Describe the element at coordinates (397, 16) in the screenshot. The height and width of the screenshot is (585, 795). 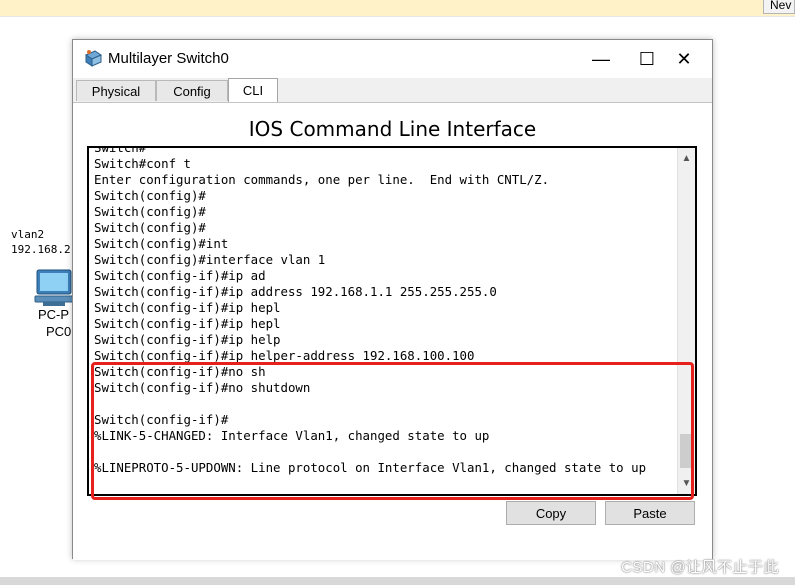
I see `divider` at that location.